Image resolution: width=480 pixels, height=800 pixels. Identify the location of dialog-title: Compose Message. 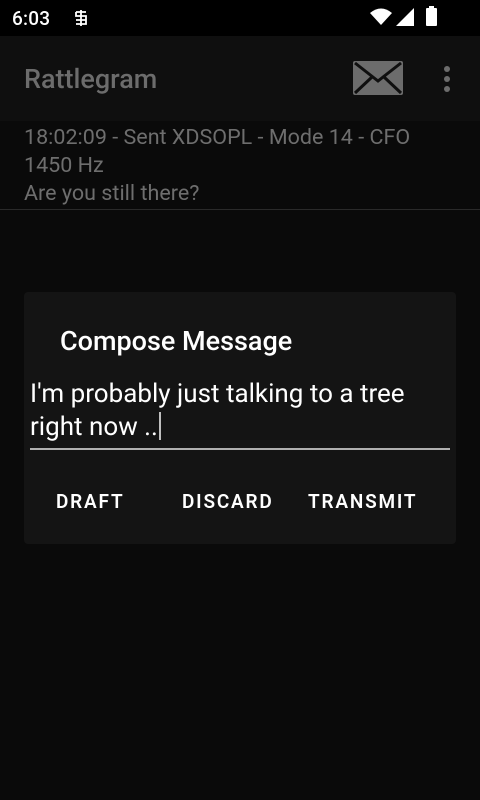
(176, 341).